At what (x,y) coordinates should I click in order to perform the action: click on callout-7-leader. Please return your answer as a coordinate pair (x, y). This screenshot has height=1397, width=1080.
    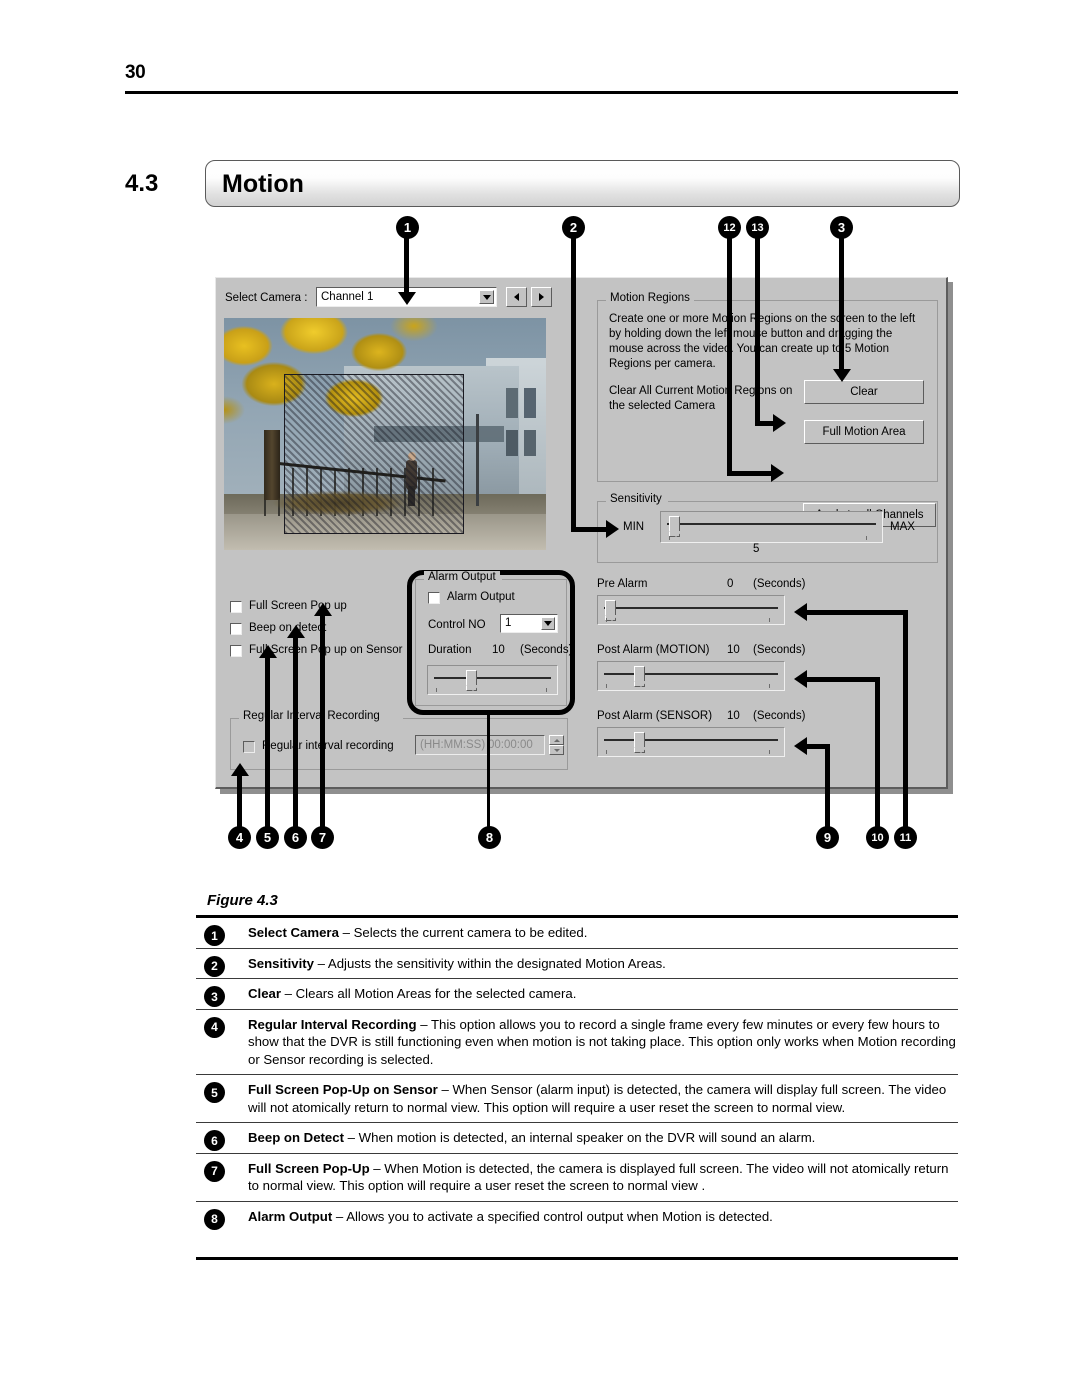
    Looking at the image, I should click on (322, 722).